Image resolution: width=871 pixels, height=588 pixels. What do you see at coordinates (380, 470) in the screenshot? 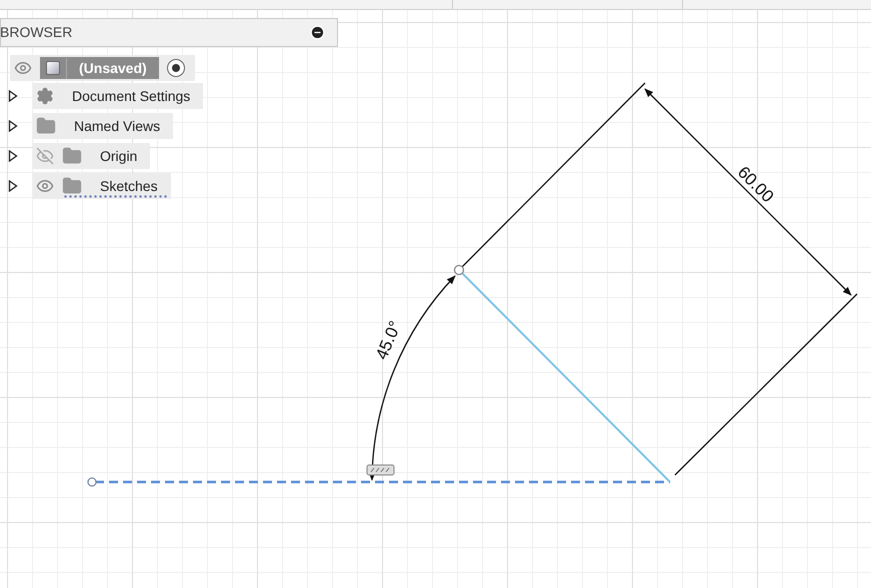
I see `constraint-icon` at bounding box center [380, 470].